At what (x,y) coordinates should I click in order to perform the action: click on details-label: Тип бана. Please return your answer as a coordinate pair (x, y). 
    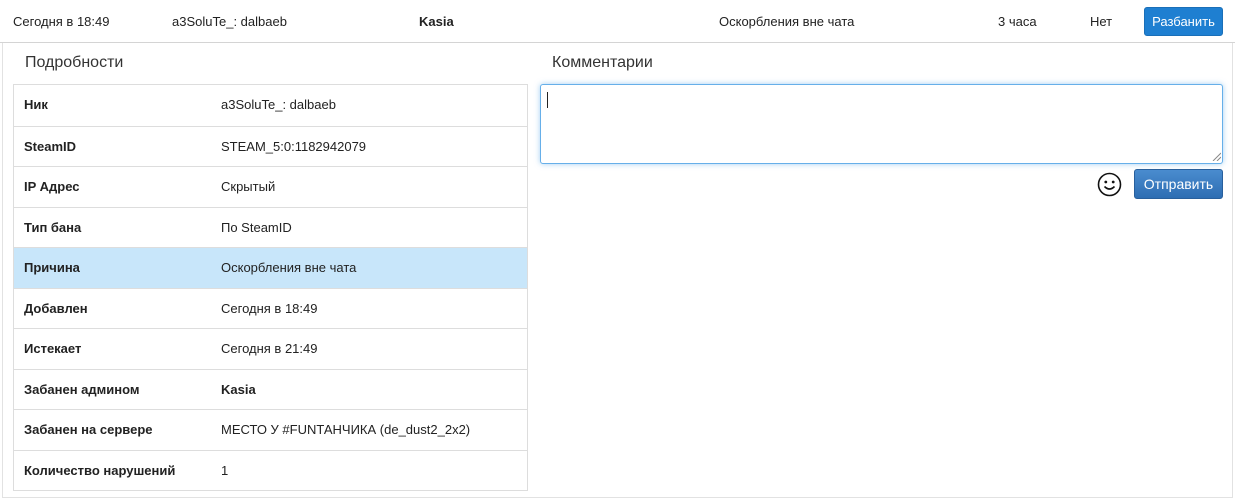
    Looking at the image, I should click on (53, 227).